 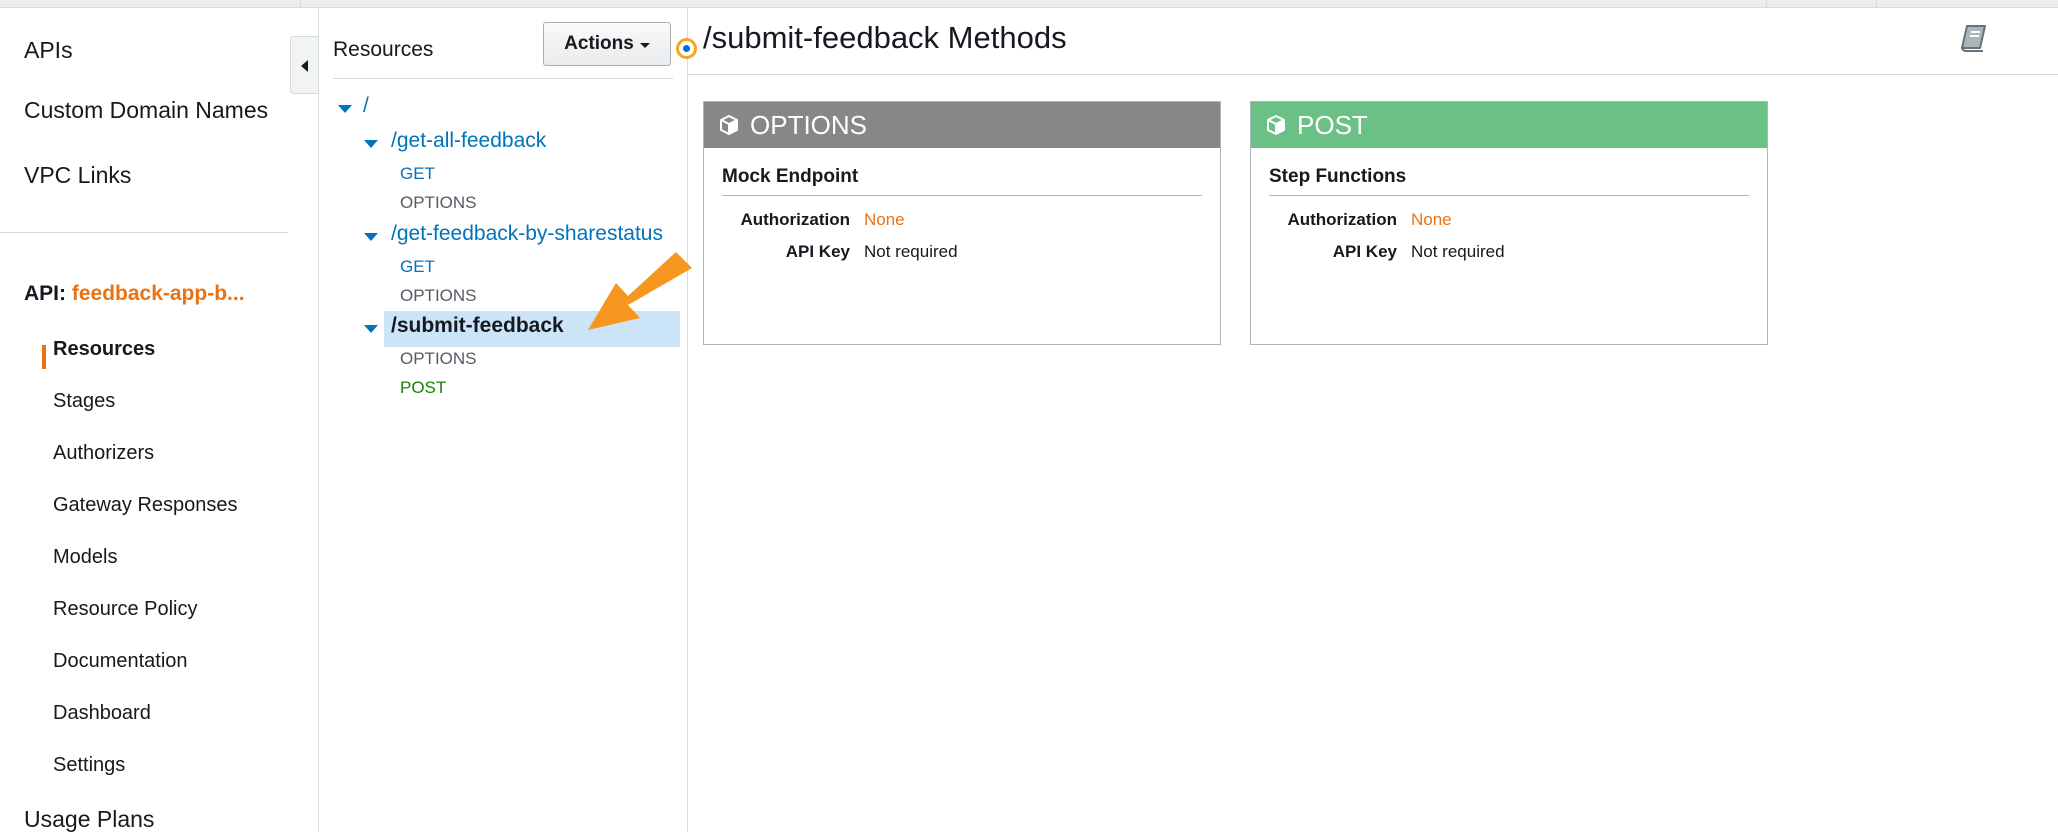 I want to click on nav-item-resources: Resources, so click(x=104, y=349).